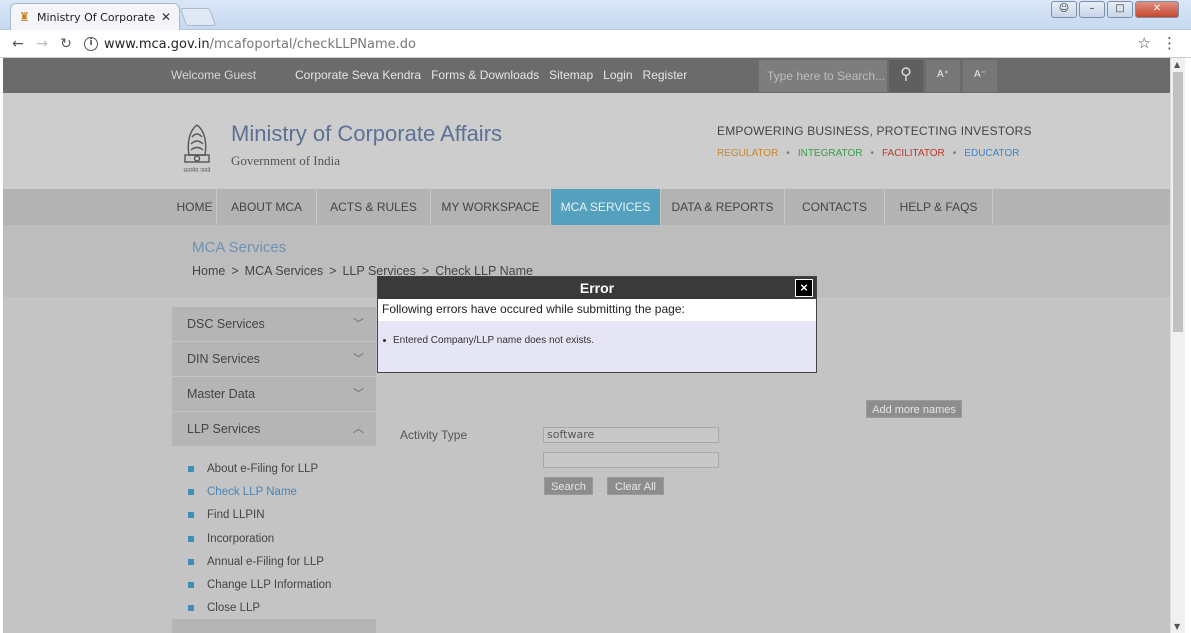 Image resolution: width=1191 pixels, height=633 pixels. I want to click on tab-title: Ministry Of Corporate Af, so click(97, 17).